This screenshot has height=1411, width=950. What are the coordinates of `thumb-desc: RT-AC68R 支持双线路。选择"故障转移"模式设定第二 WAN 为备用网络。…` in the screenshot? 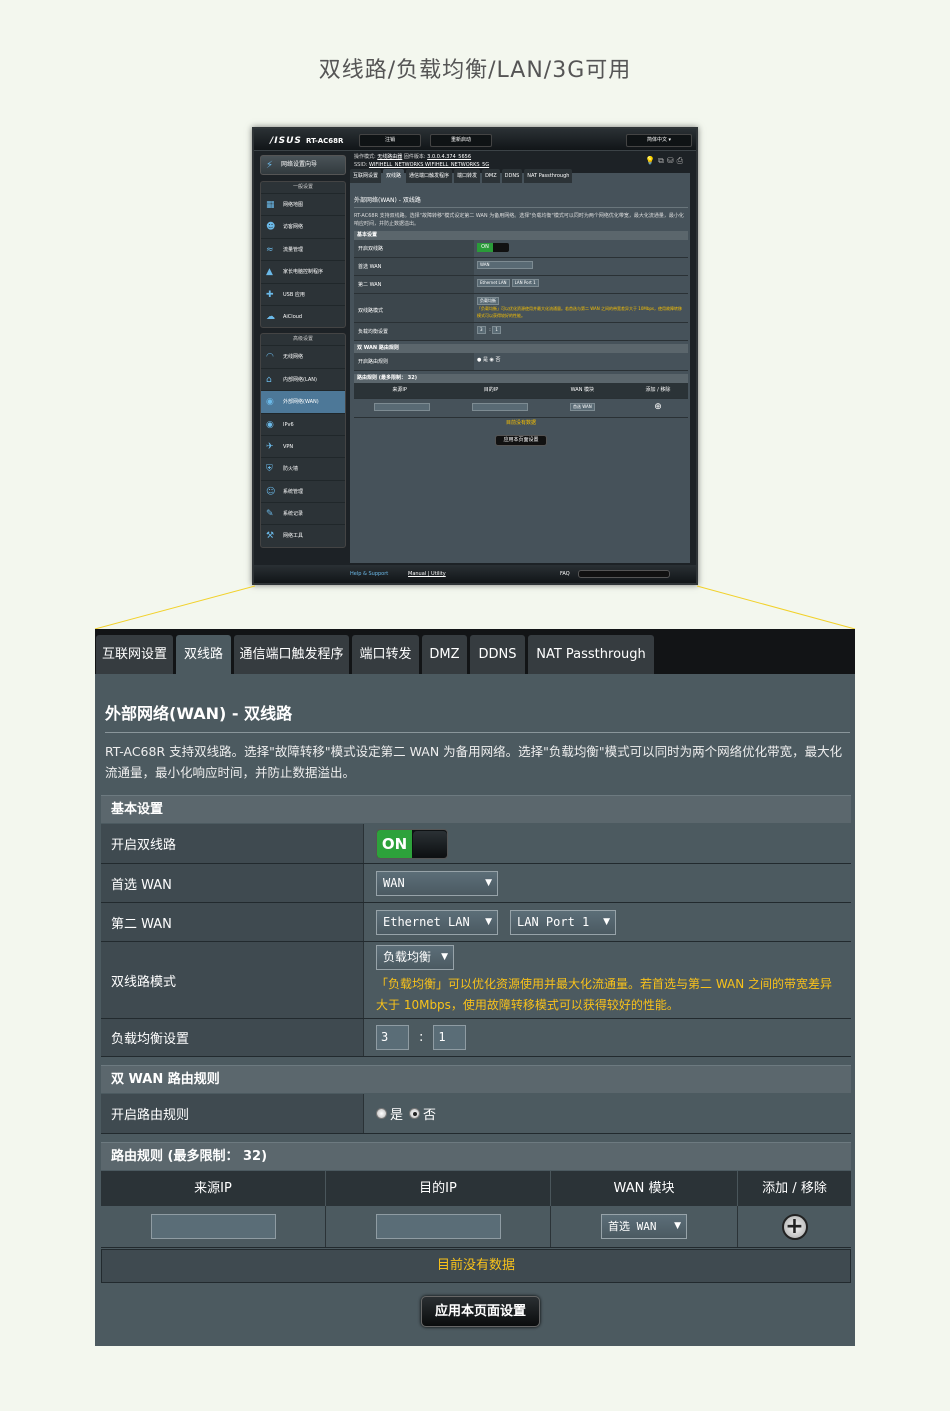 It's located at (519, 220).